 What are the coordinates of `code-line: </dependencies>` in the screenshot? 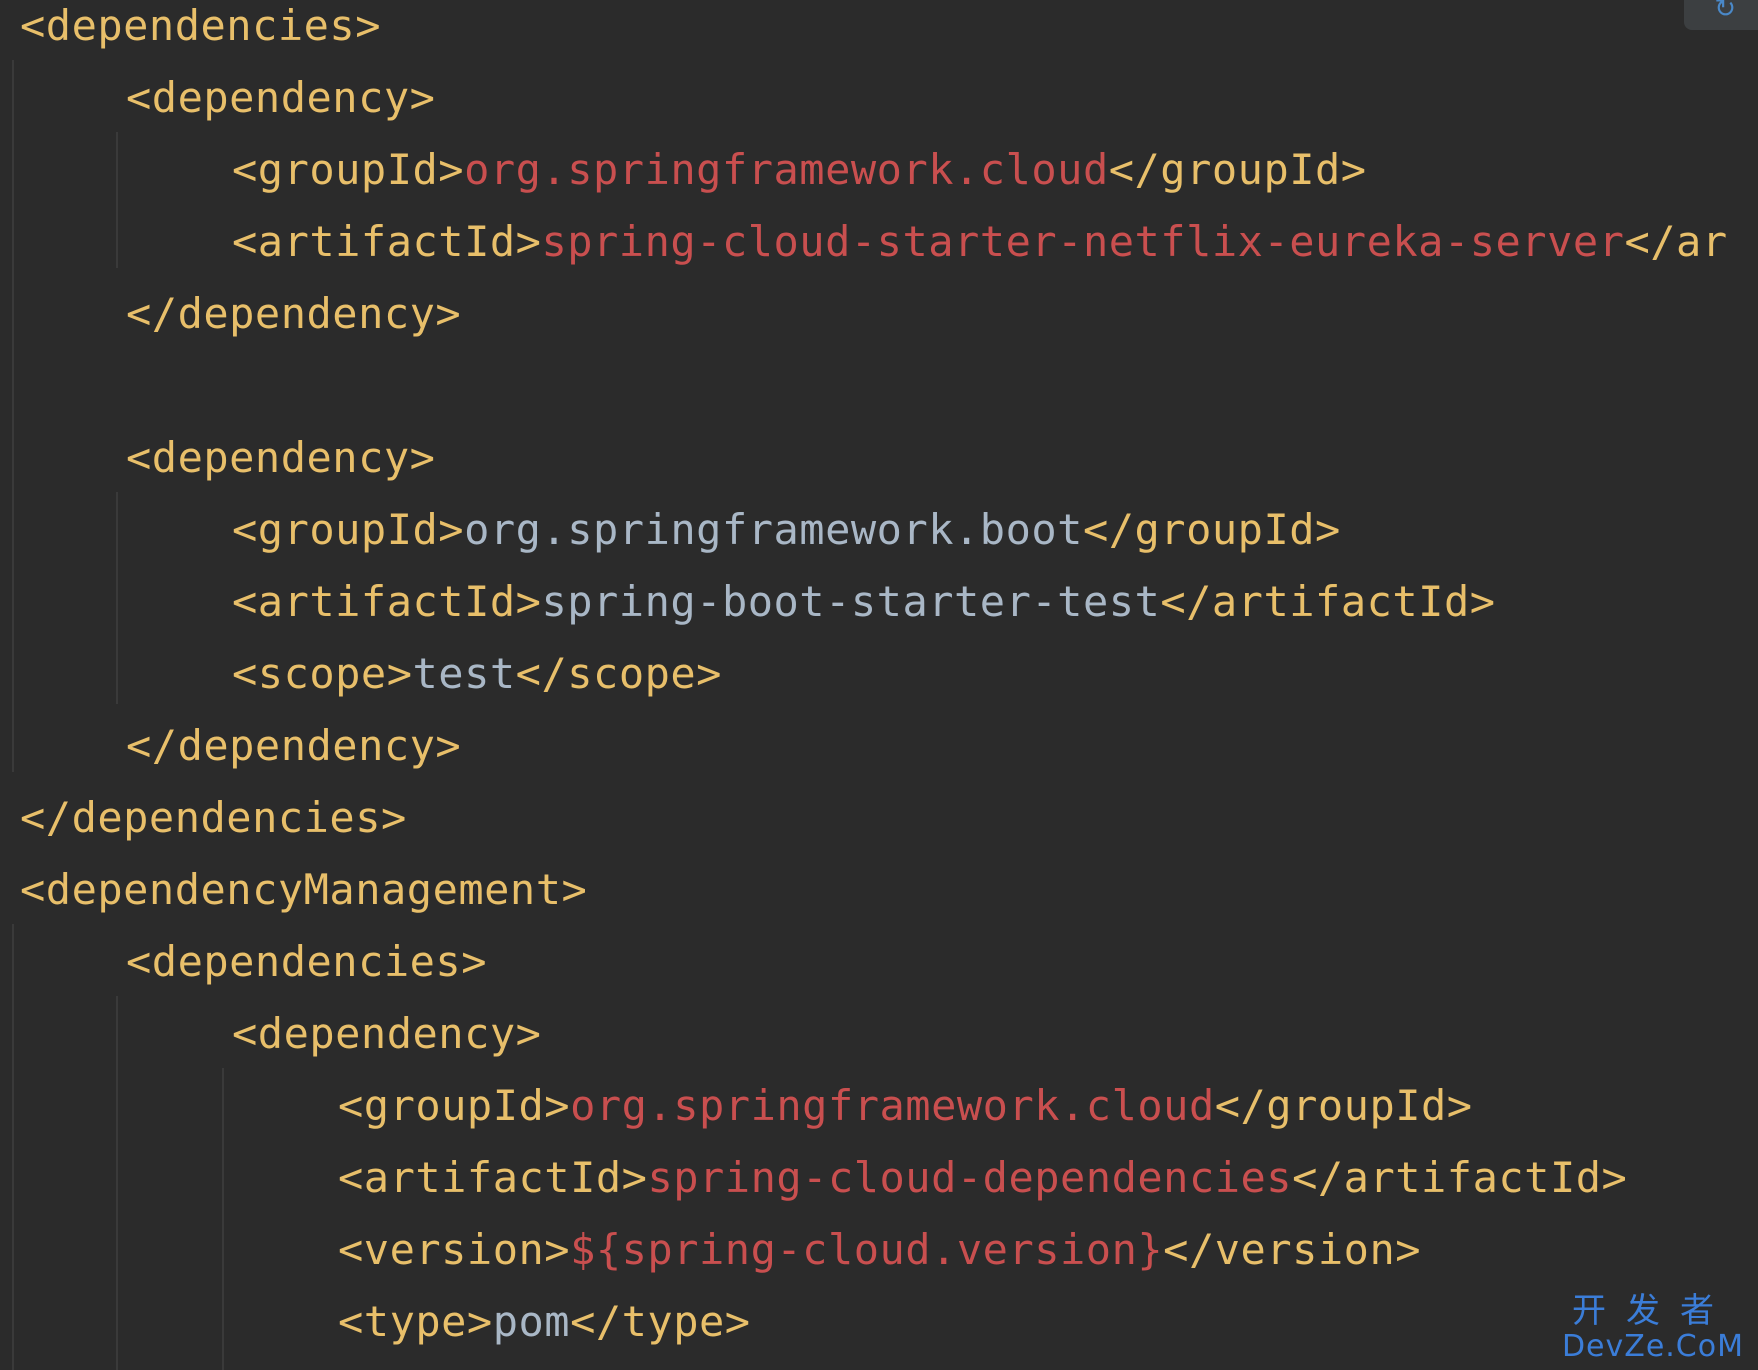 It's located at (213, 818).